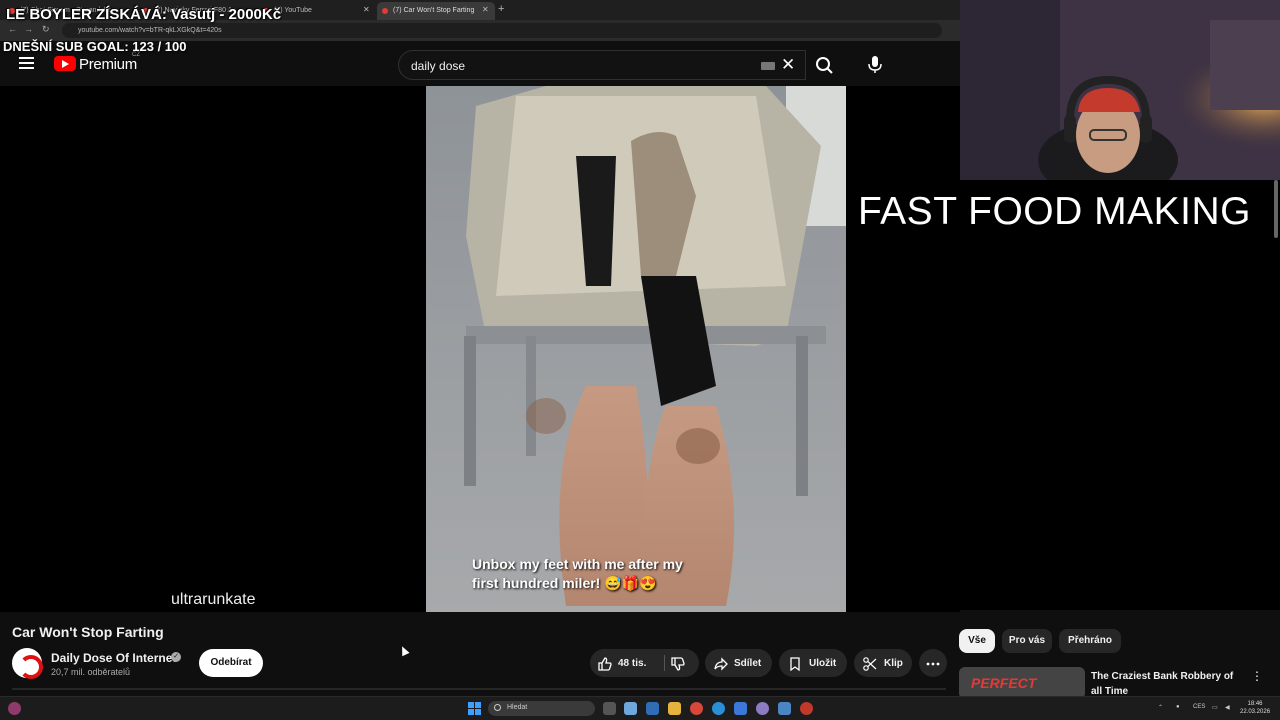  What do you see at coordinates (1255, 704) in the screenshot?
I see `clock-time: 18:46` at bounding box center [1255, 704].